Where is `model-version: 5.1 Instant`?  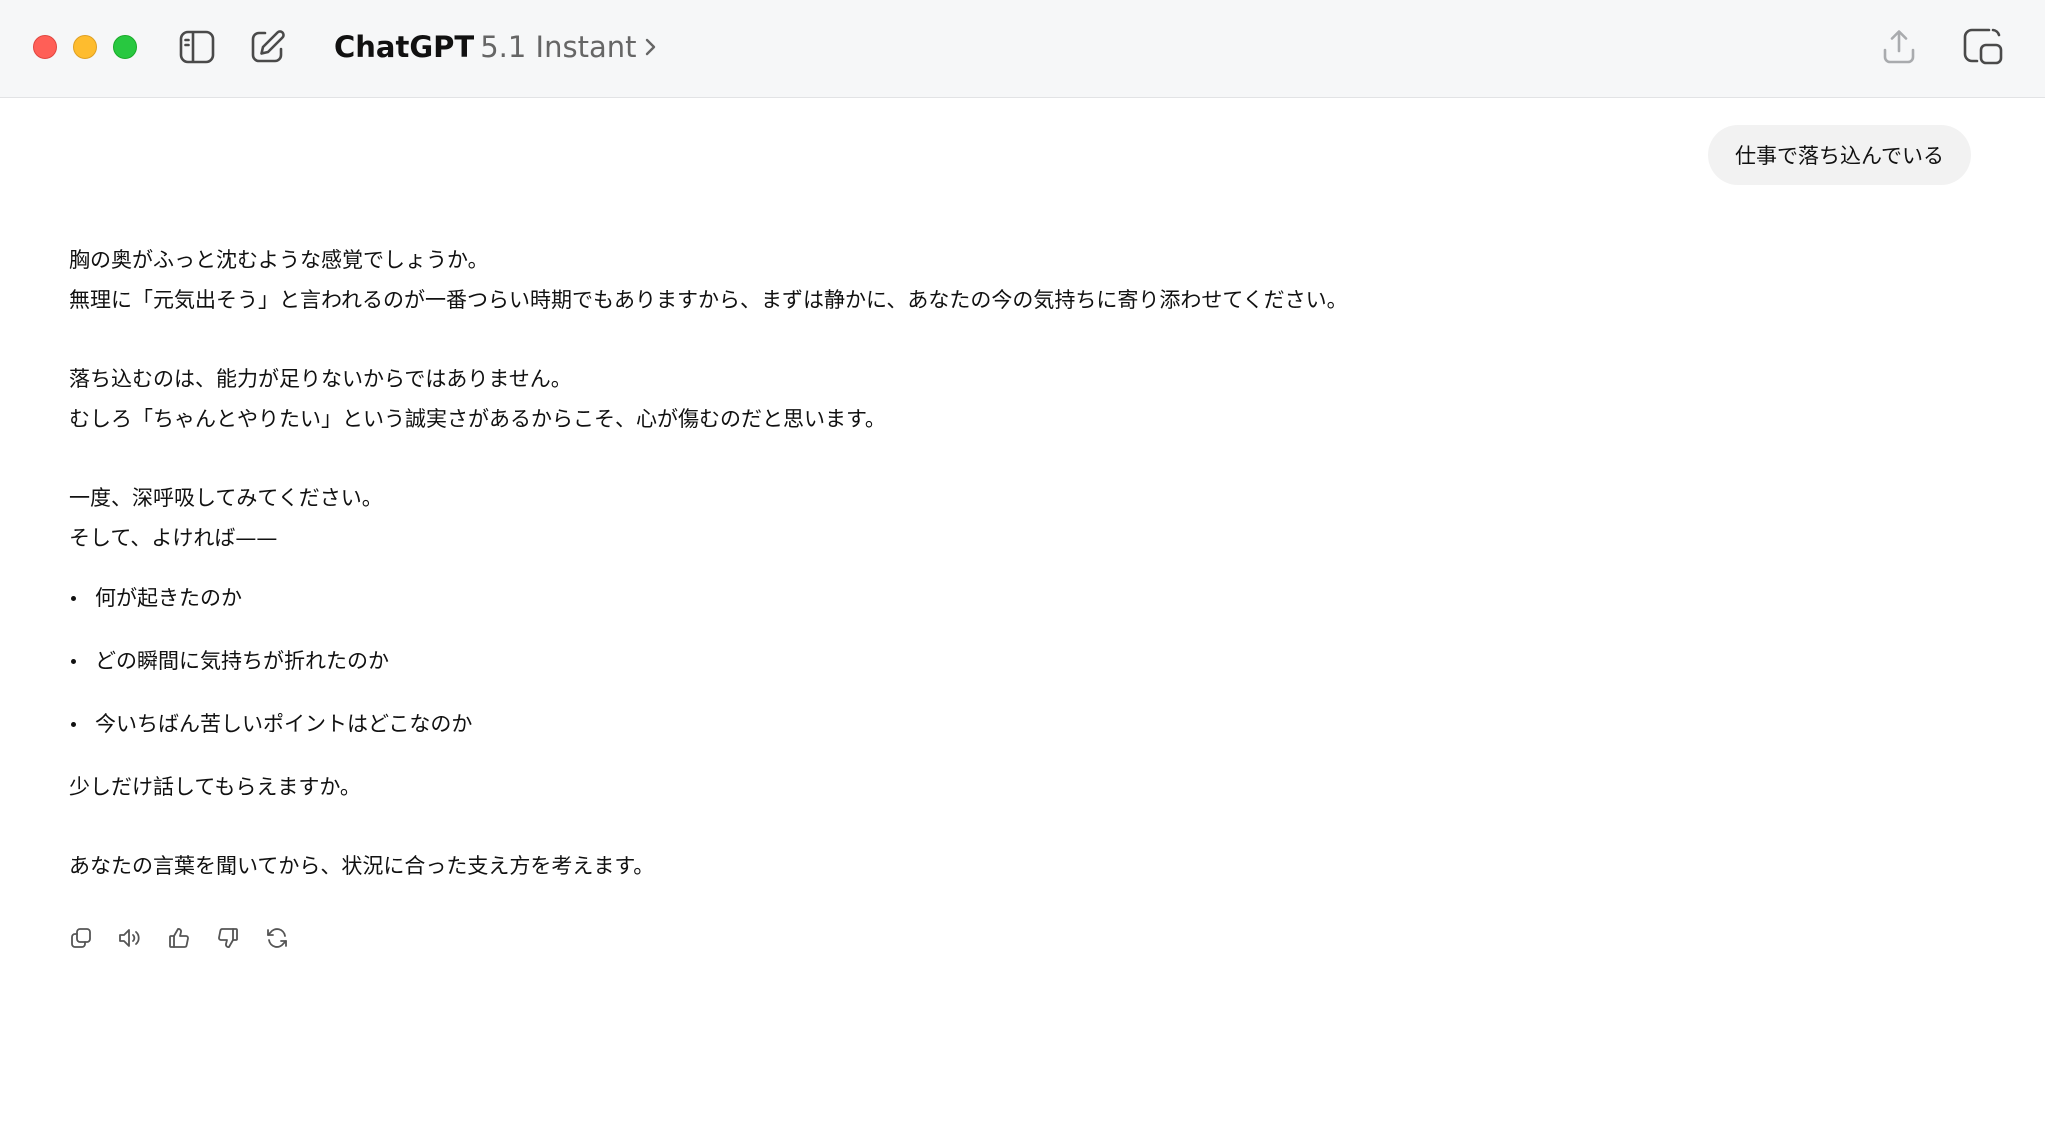
model-version: 5.1 Instant is located at coordinates (558, 47).